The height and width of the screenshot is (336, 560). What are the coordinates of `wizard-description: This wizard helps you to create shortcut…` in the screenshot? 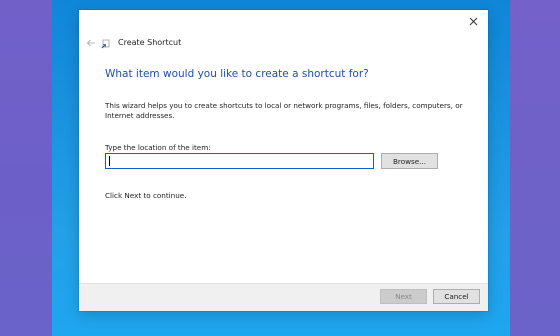 It's located at (284, 110).